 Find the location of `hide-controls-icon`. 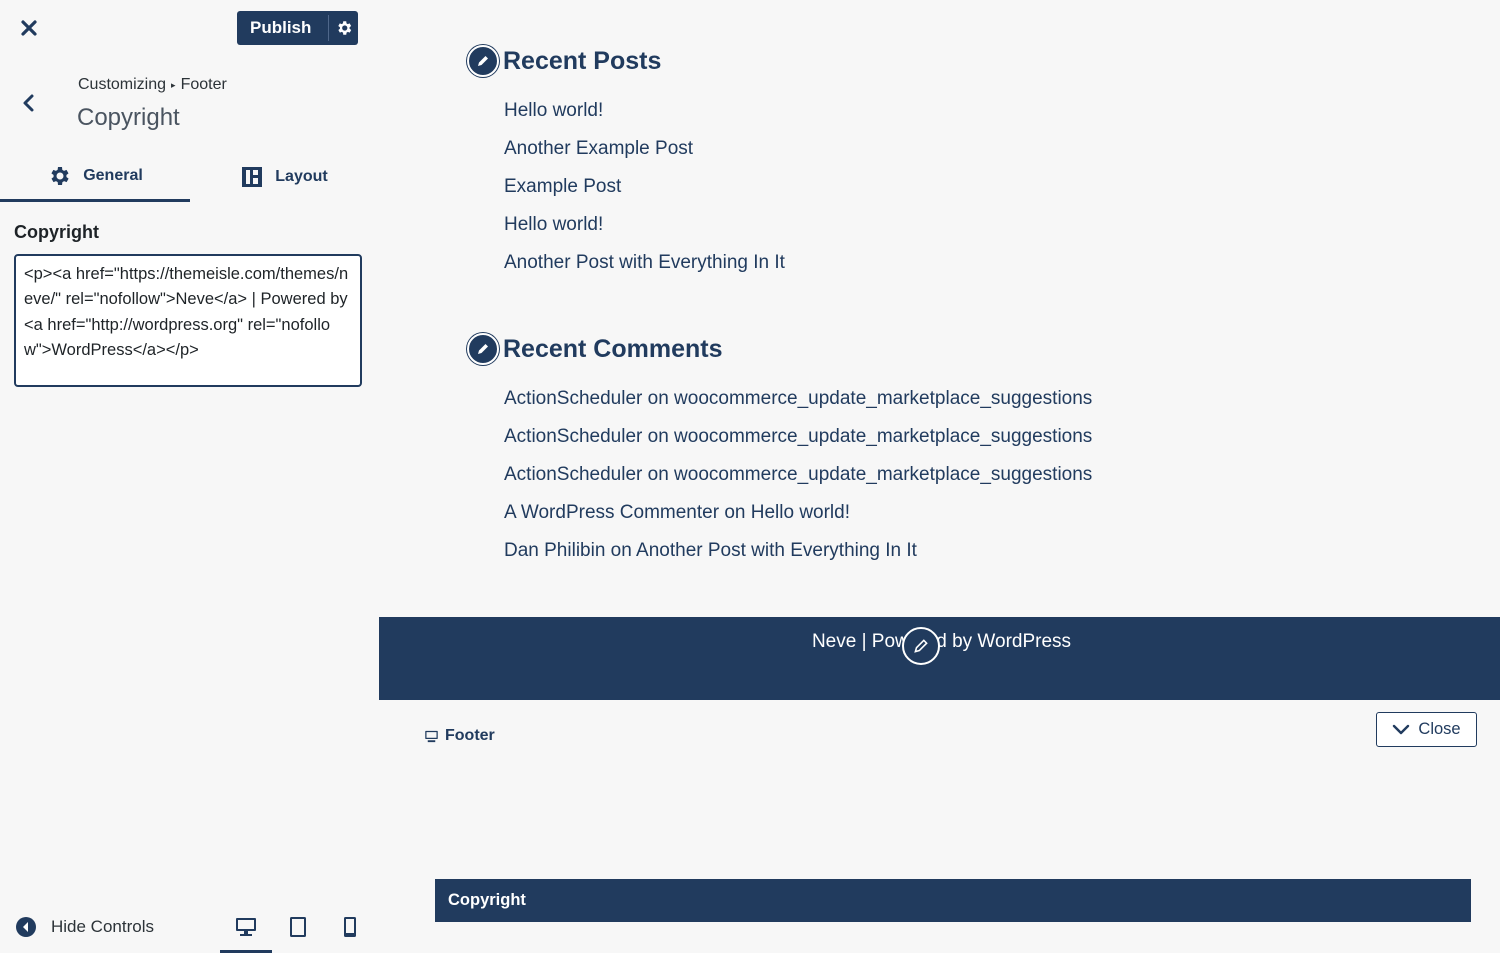

hide-controls-icon is located at coordinates (26, 927).